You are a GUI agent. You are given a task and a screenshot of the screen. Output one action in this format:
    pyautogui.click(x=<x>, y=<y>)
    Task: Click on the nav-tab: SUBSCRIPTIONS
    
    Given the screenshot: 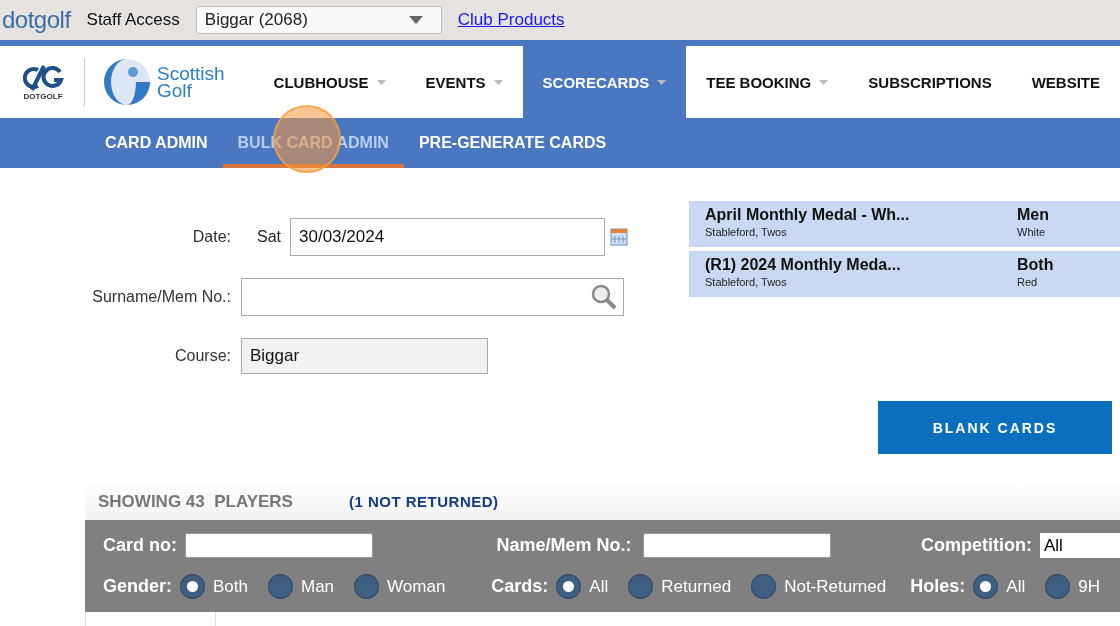 What is the action you would take?
    pyautogui.click(x=930, y=82)
    